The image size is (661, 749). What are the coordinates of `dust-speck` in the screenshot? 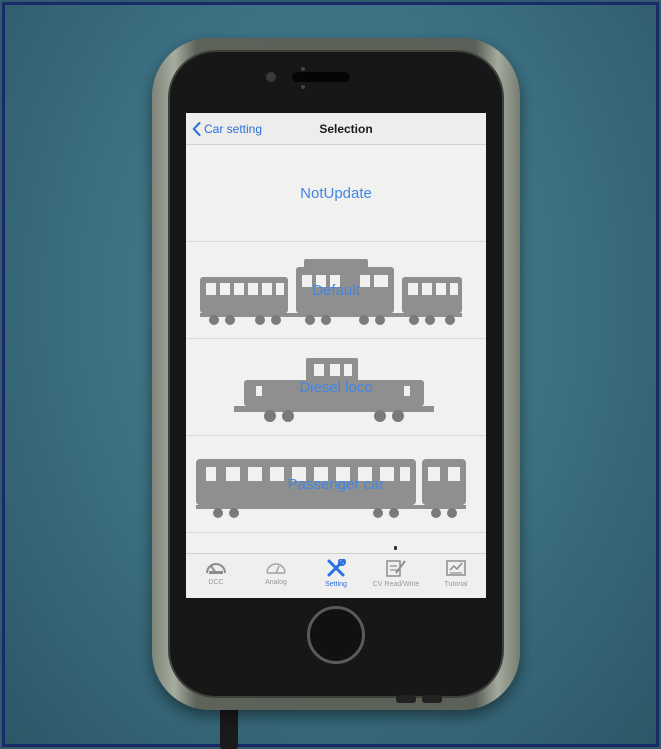 It's located at (395, 548).